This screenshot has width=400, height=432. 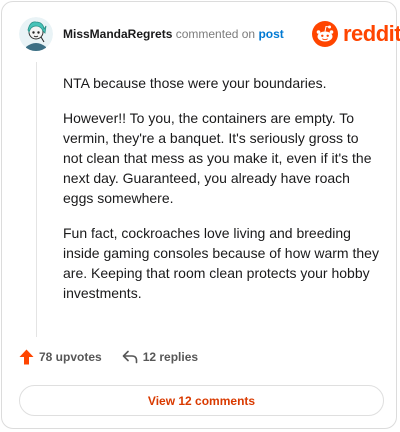 What do you see at coordinates (173, 34) in the screenshot?
I see `comment-byline: MissMandaRegrets commented on post` at bounding box center [173, 34].